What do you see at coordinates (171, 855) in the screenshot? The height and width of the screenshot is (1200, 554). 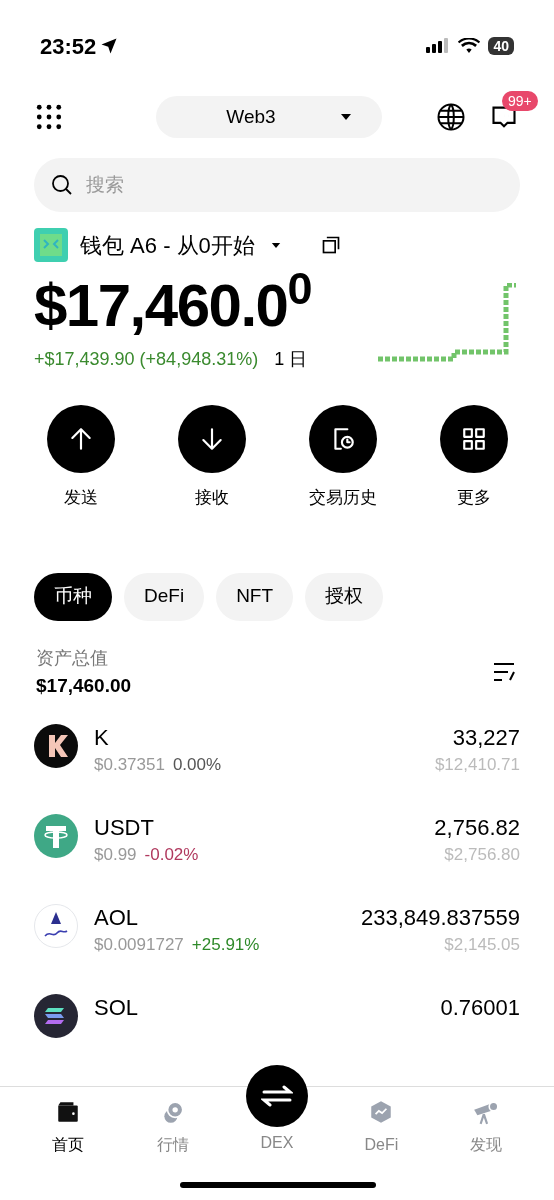 I see `price-change: -0.02%` at bounding box center [171, 855].